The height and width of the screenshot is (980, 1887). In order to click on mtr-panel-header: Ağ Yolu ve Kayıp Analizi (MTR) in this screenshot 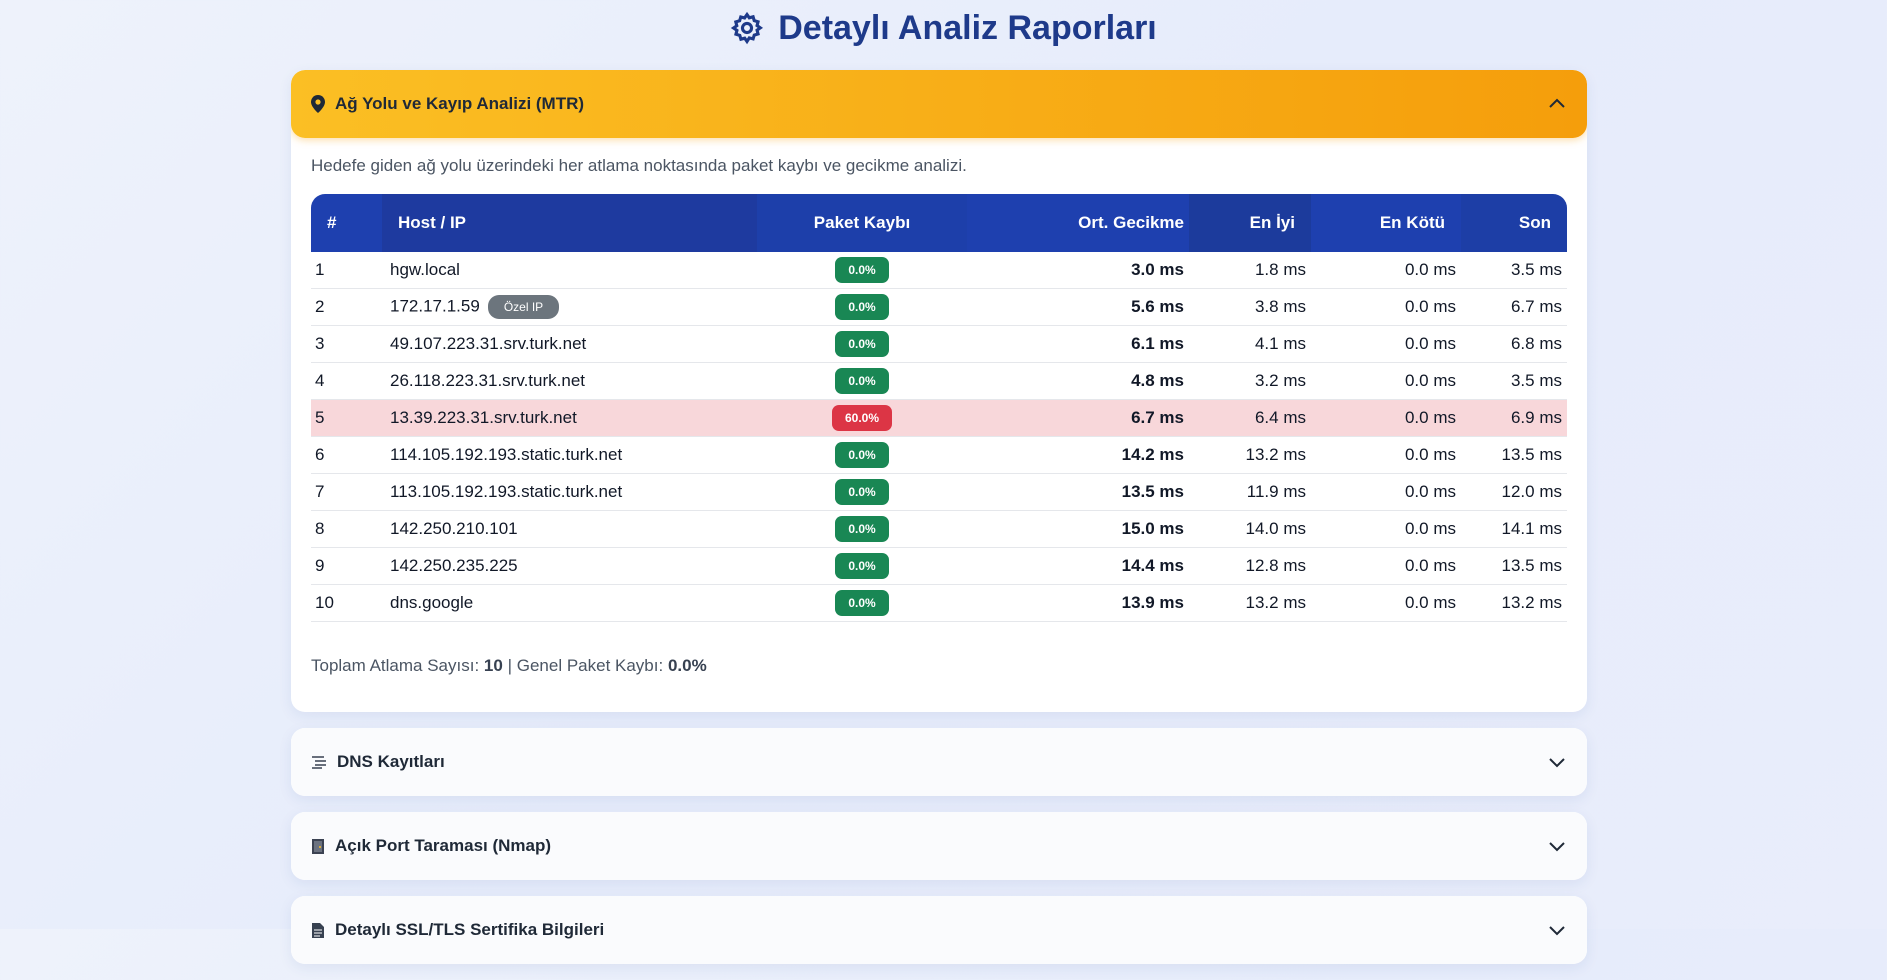, I will do `click(939, 104)`.